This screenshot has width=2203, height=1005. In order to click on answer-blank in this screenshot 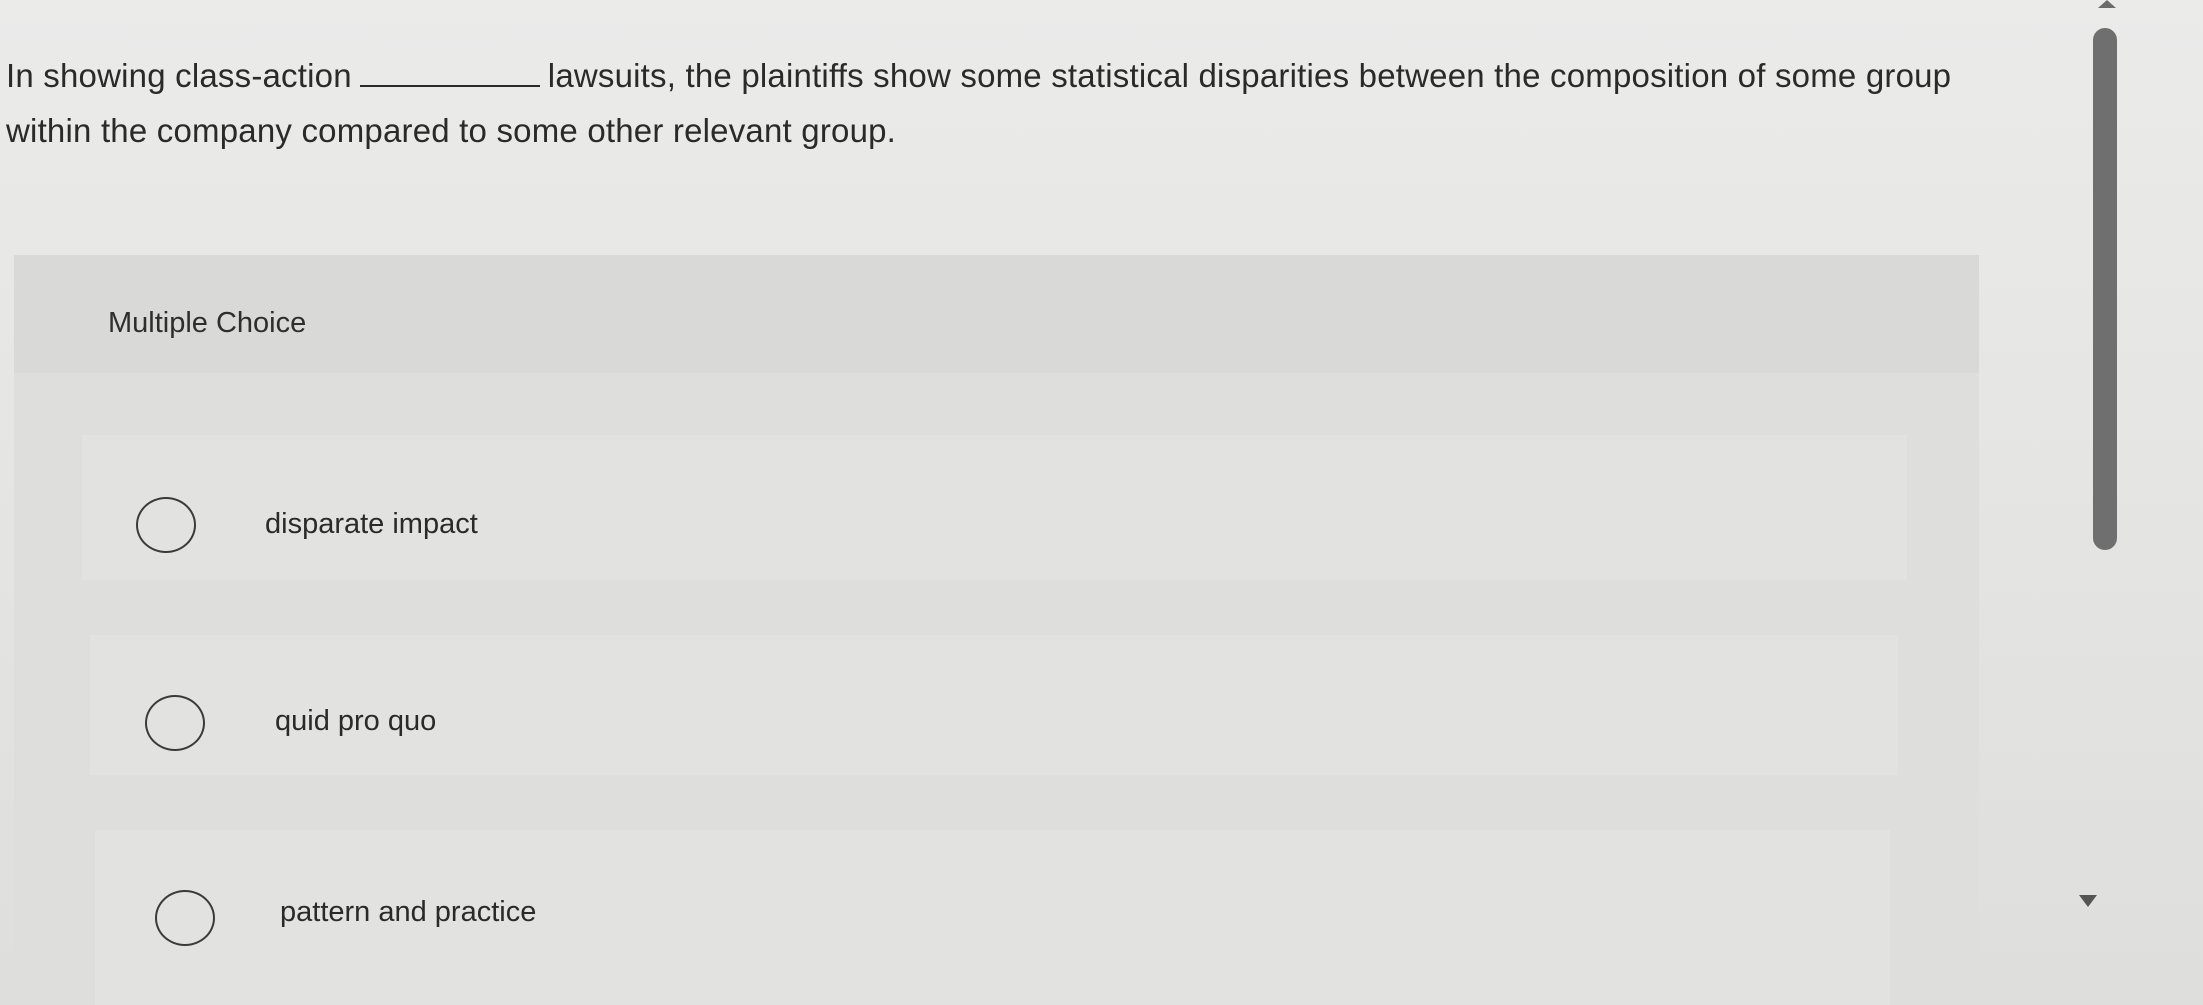, I will do `click(449, 72)`.